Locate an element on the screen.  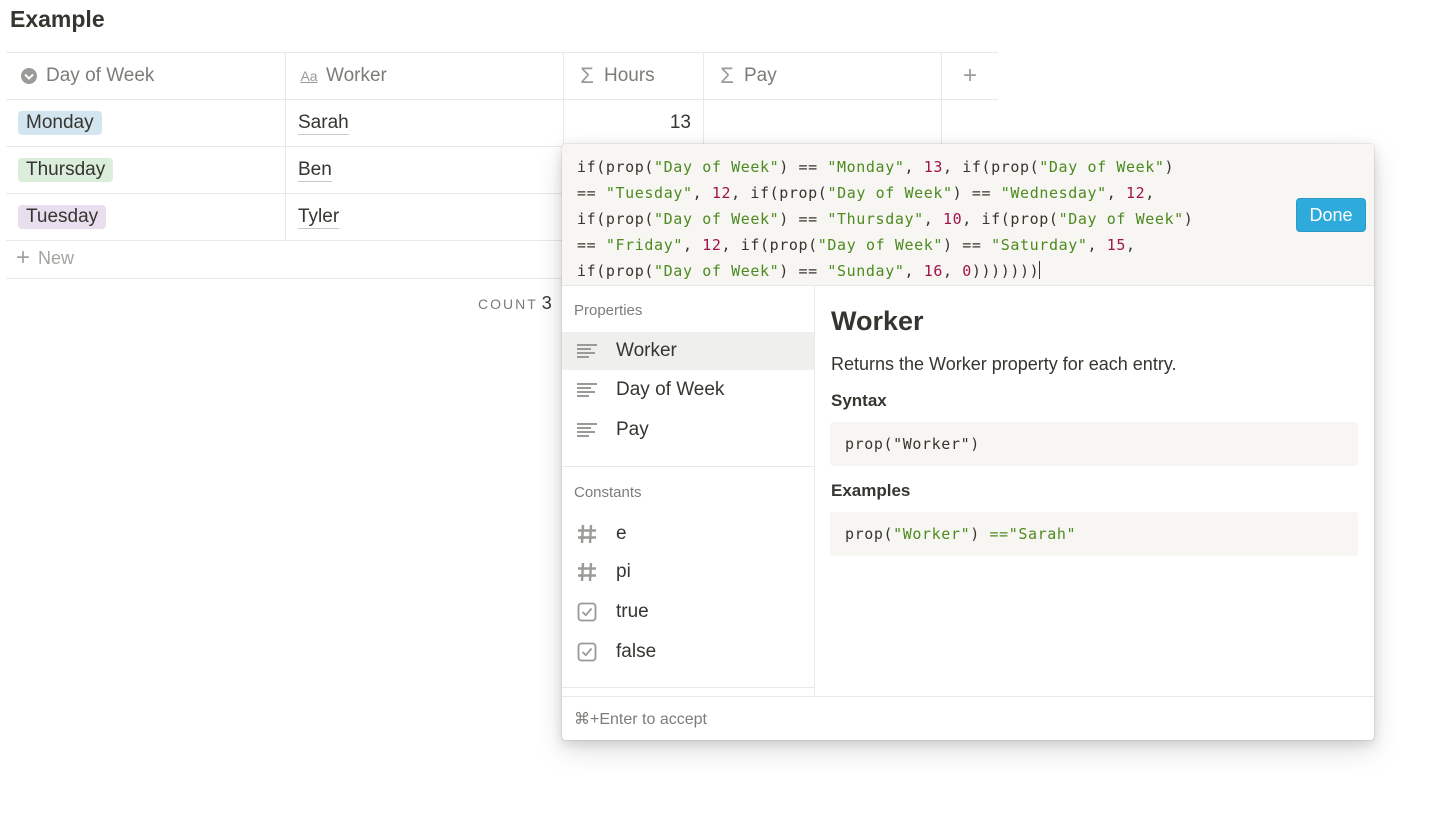
new-row-label: New is located at coordinates (56, 257).